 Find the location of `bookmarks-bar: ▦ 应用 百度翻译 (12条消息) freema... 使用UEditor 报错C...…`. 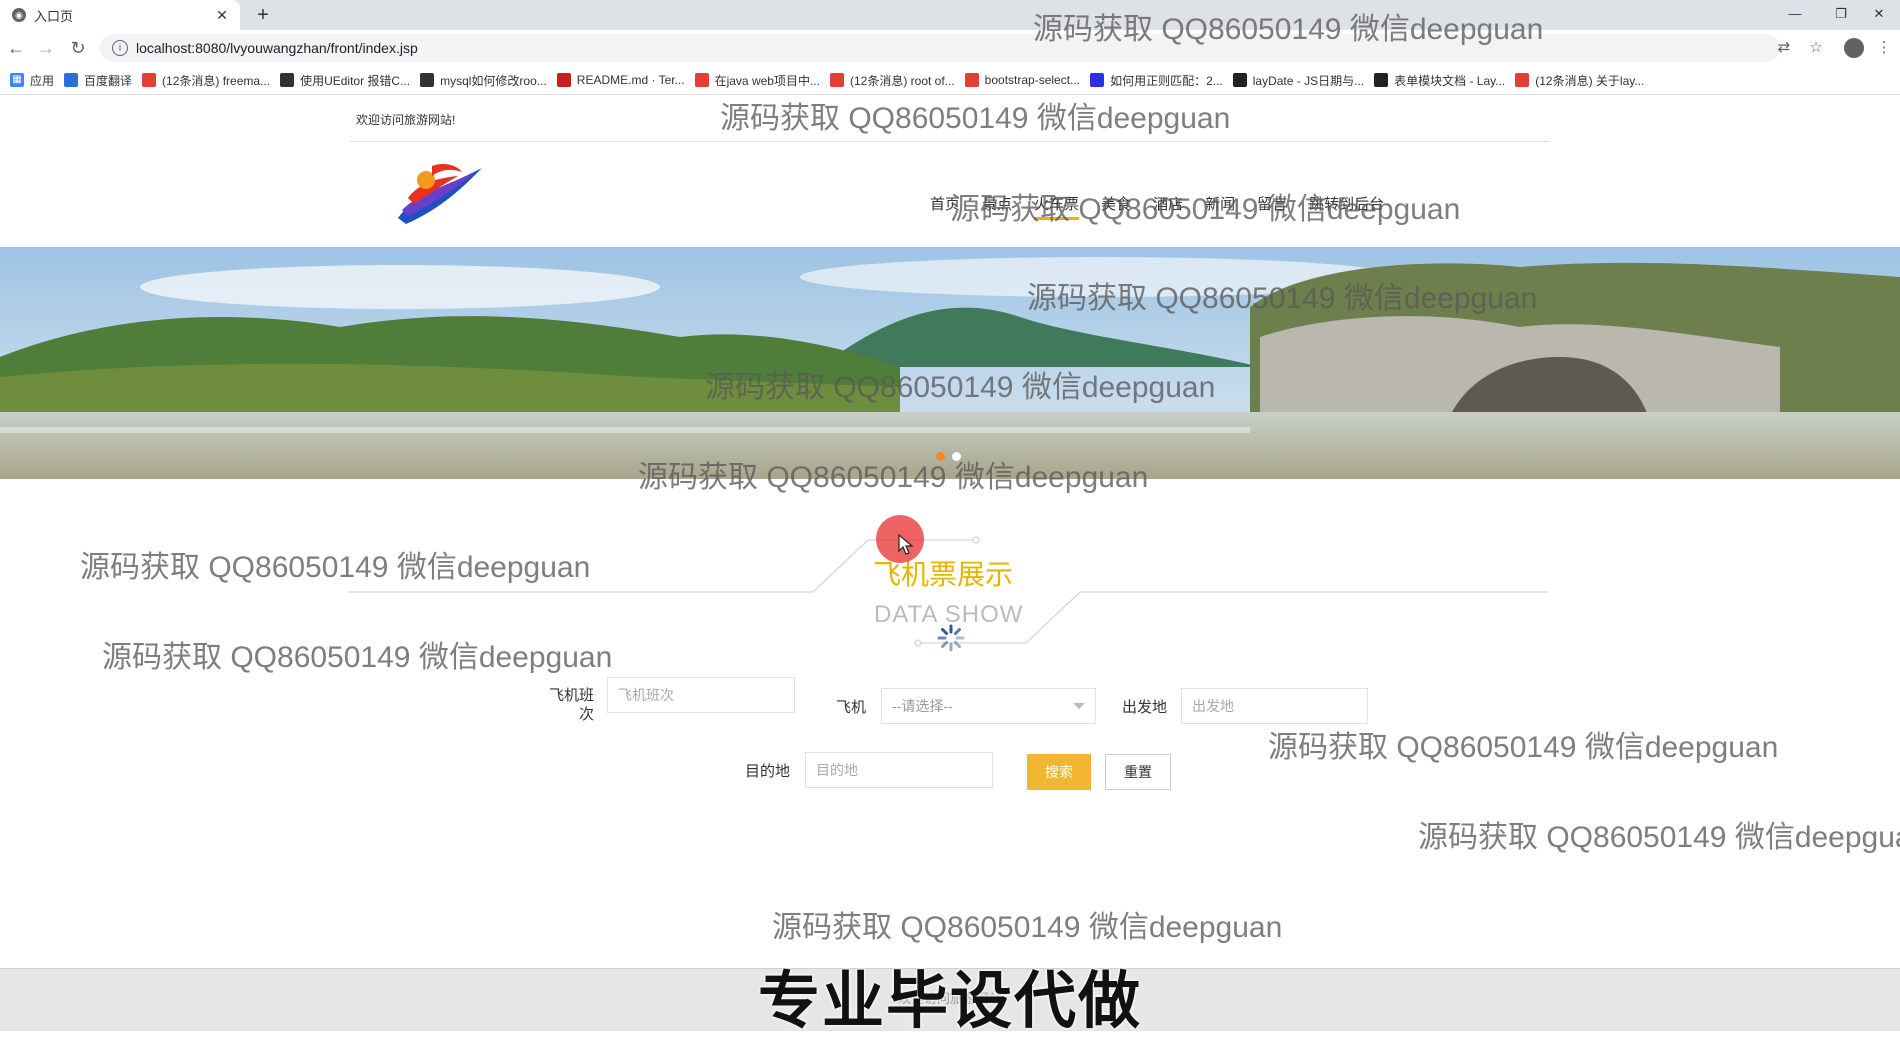

bookmarks-bar: ▦ 应用 百度翻译 (12条消息) freema... 使用UEditor 报错C...… is located at coordinates (950, 80).